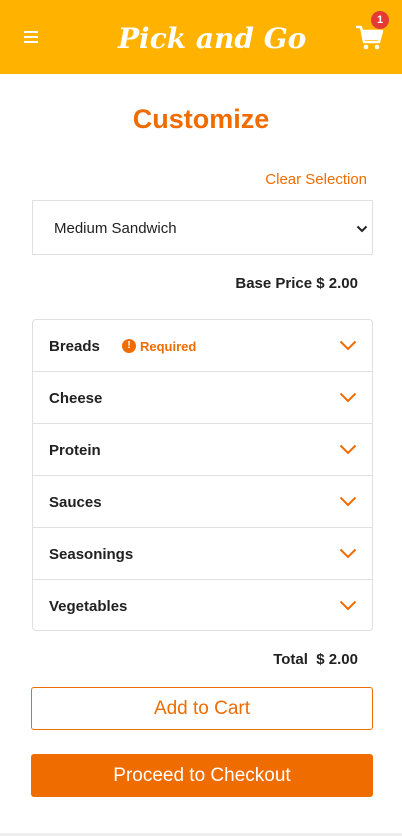 This screenshot has width=402, height=836. I want to click on total-value: $ 2.00, so click(337, 659).